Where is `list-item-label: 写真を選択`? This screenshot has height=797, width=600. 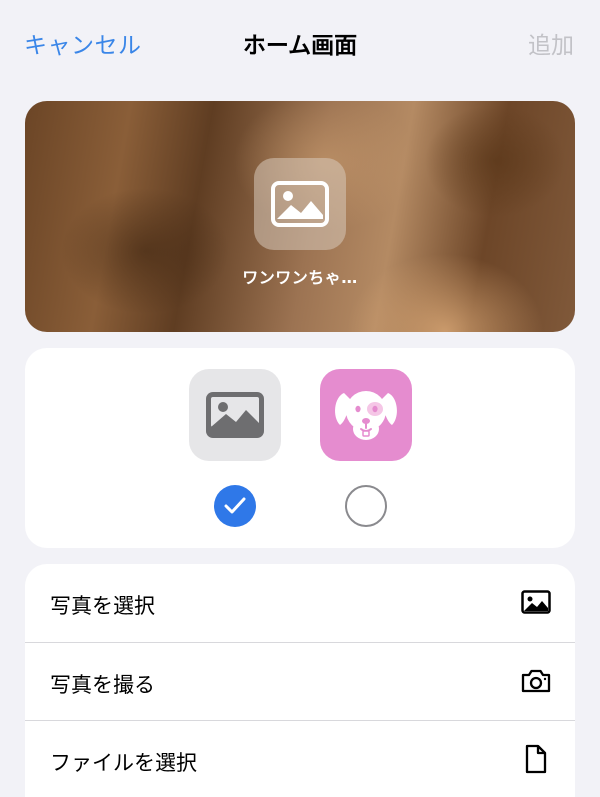 list-item-label: 写真を選択 is located at coordinates (102, 606).